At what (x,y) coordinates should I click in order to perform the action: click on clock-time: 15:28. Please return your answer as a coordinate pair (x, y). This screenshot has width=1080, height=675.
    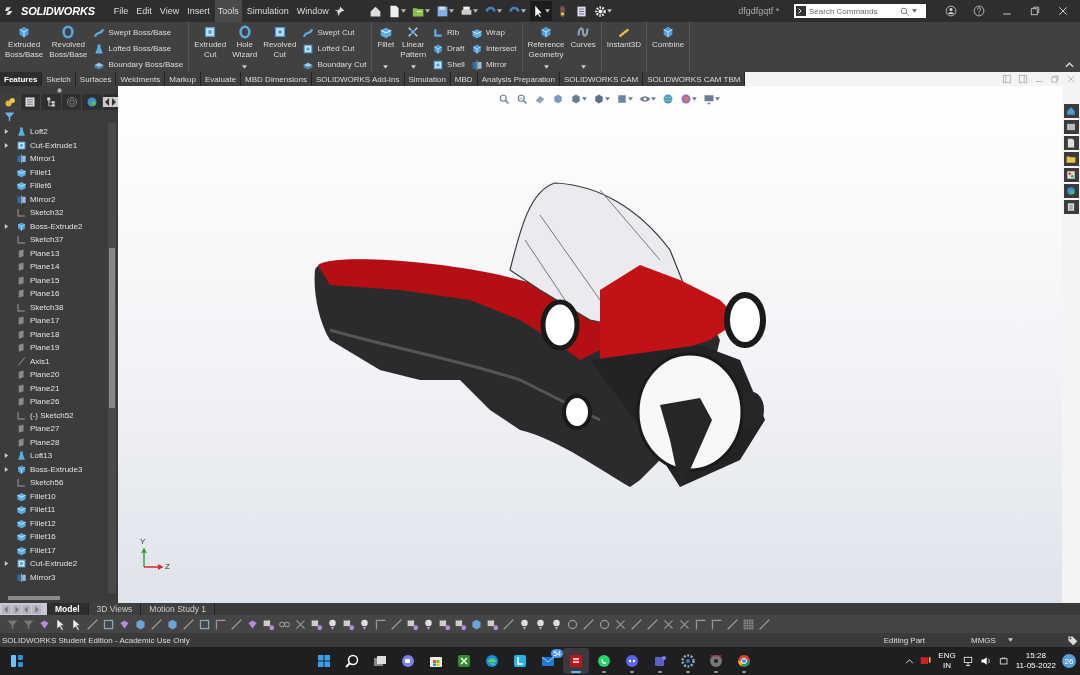
    Looking at the image, I should click on (1035, 656).